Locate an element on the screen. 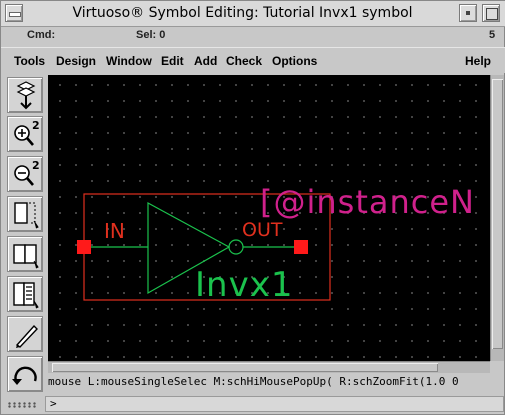  window-menu-button is located at coordinates (14, 13).